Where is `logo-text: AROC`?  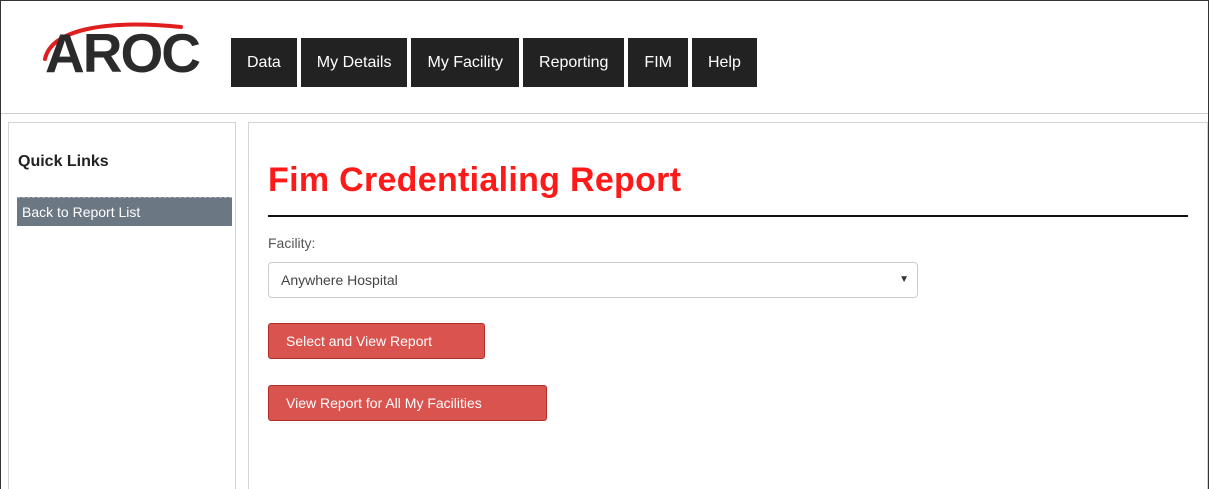 logo-text: AROC is located at coordinates (123, 53).